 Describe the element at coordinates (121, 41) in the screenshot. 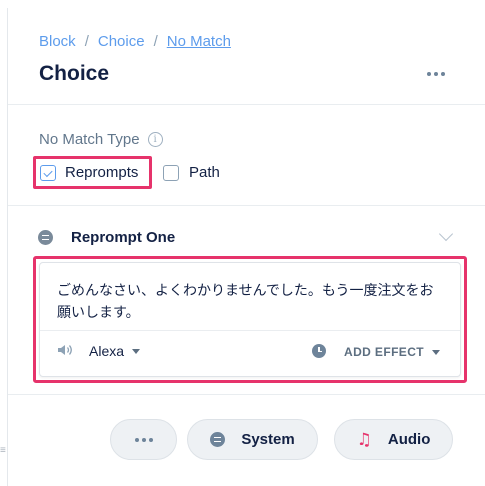

I see `breadcrumb-choice: Choice` at that location.